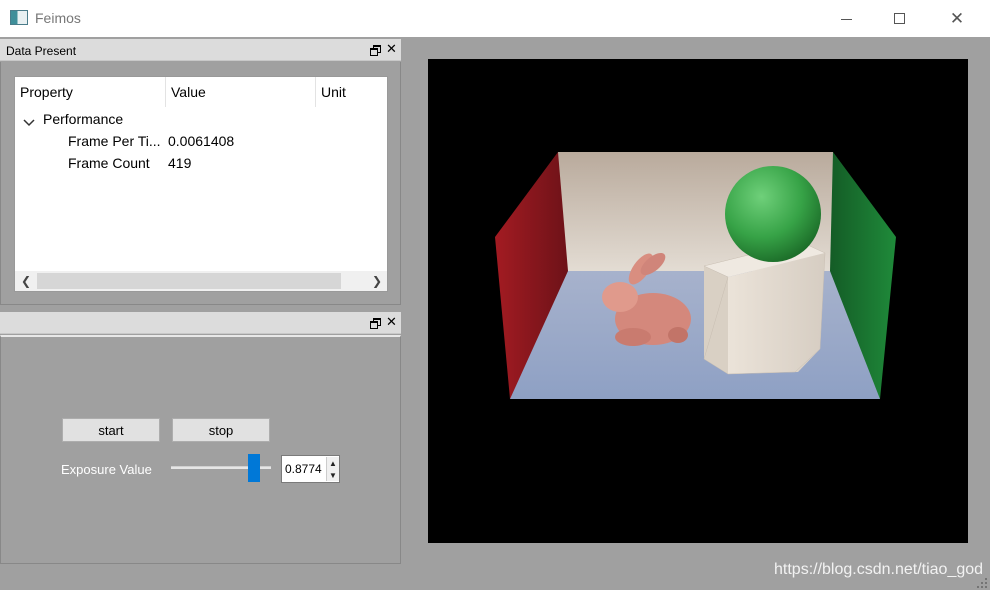  I want to click on maximize-button, so click(899, 18).